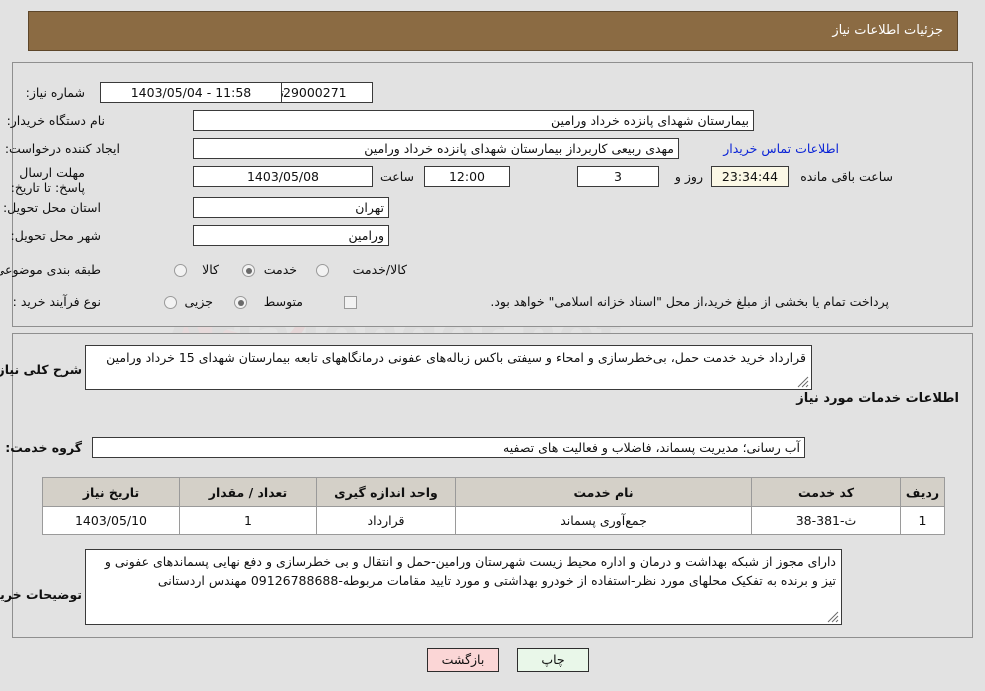 This screenshot has width=985, height=691. What do you see at coordinates (55, 92) in the screenshot?
I see `need-number-label: شماره نیاز:` at bounding box center [55, 92].